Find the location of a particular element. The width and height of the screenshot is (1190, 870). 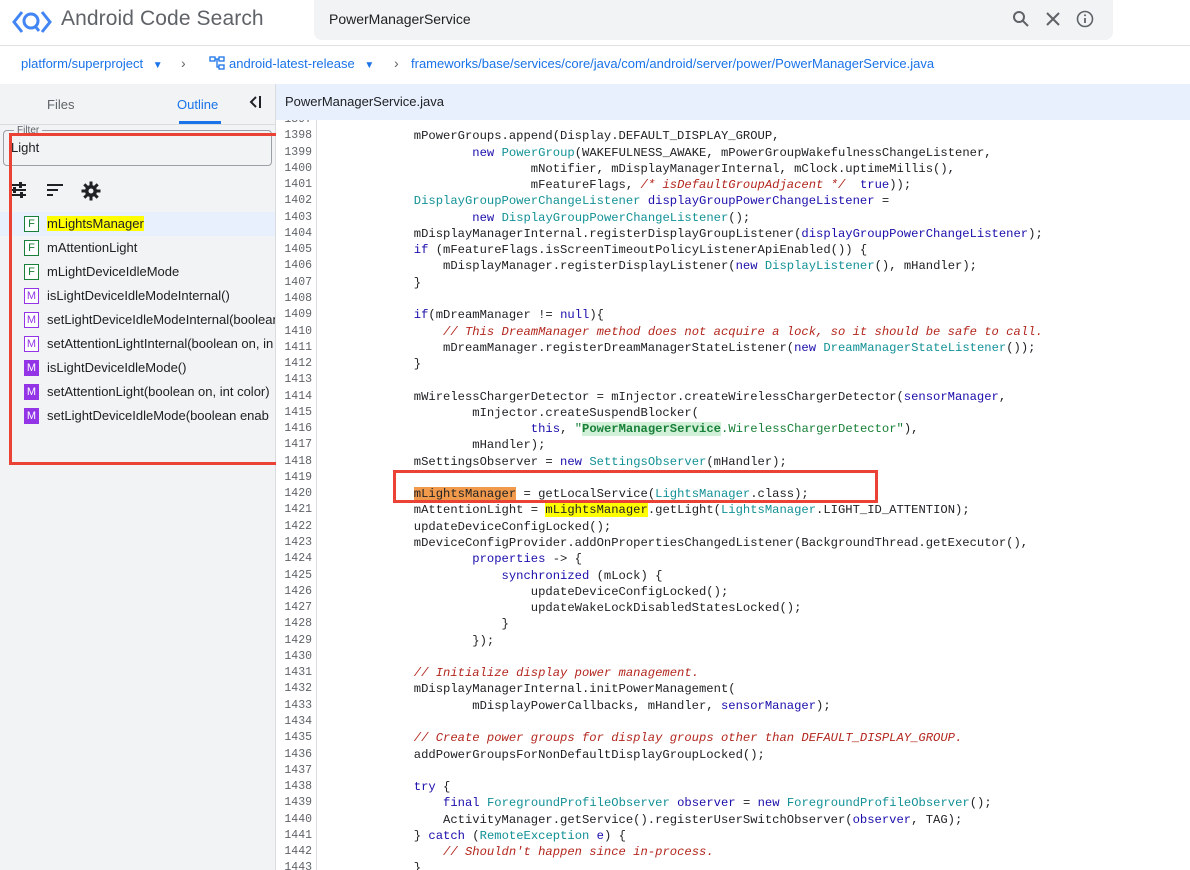

line-number: 1443 is located at coordinates (294, 865).